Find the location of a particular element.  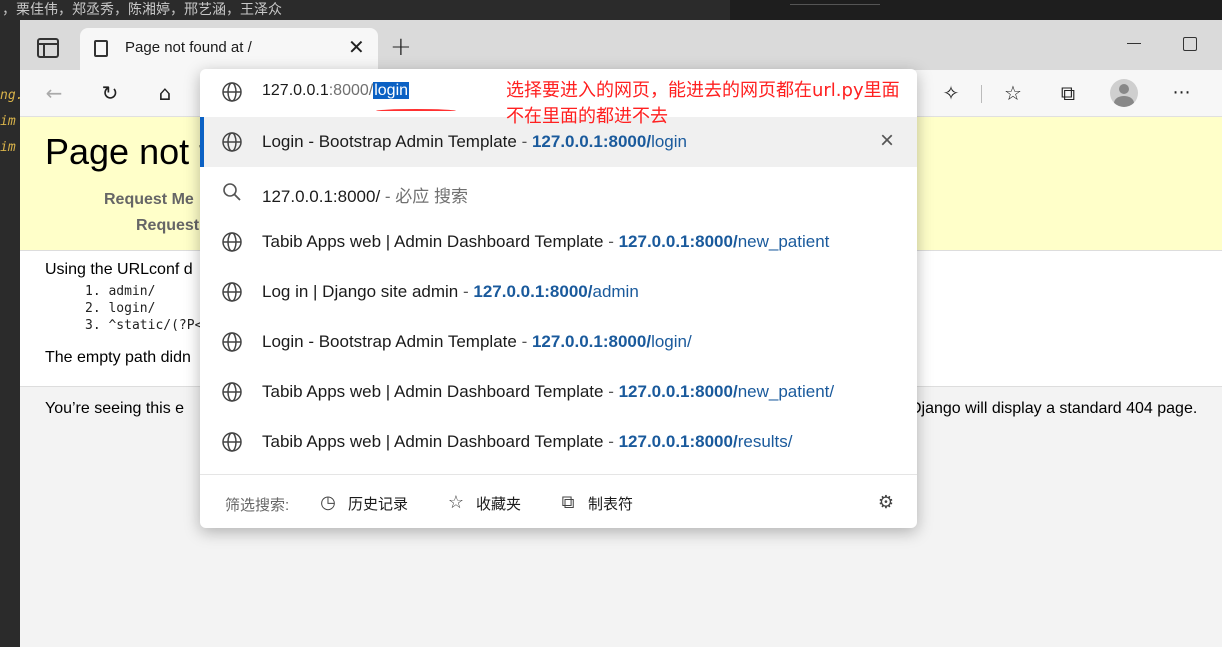

more-menu-icon: ⋯ is located at coordinates (1182, 93).